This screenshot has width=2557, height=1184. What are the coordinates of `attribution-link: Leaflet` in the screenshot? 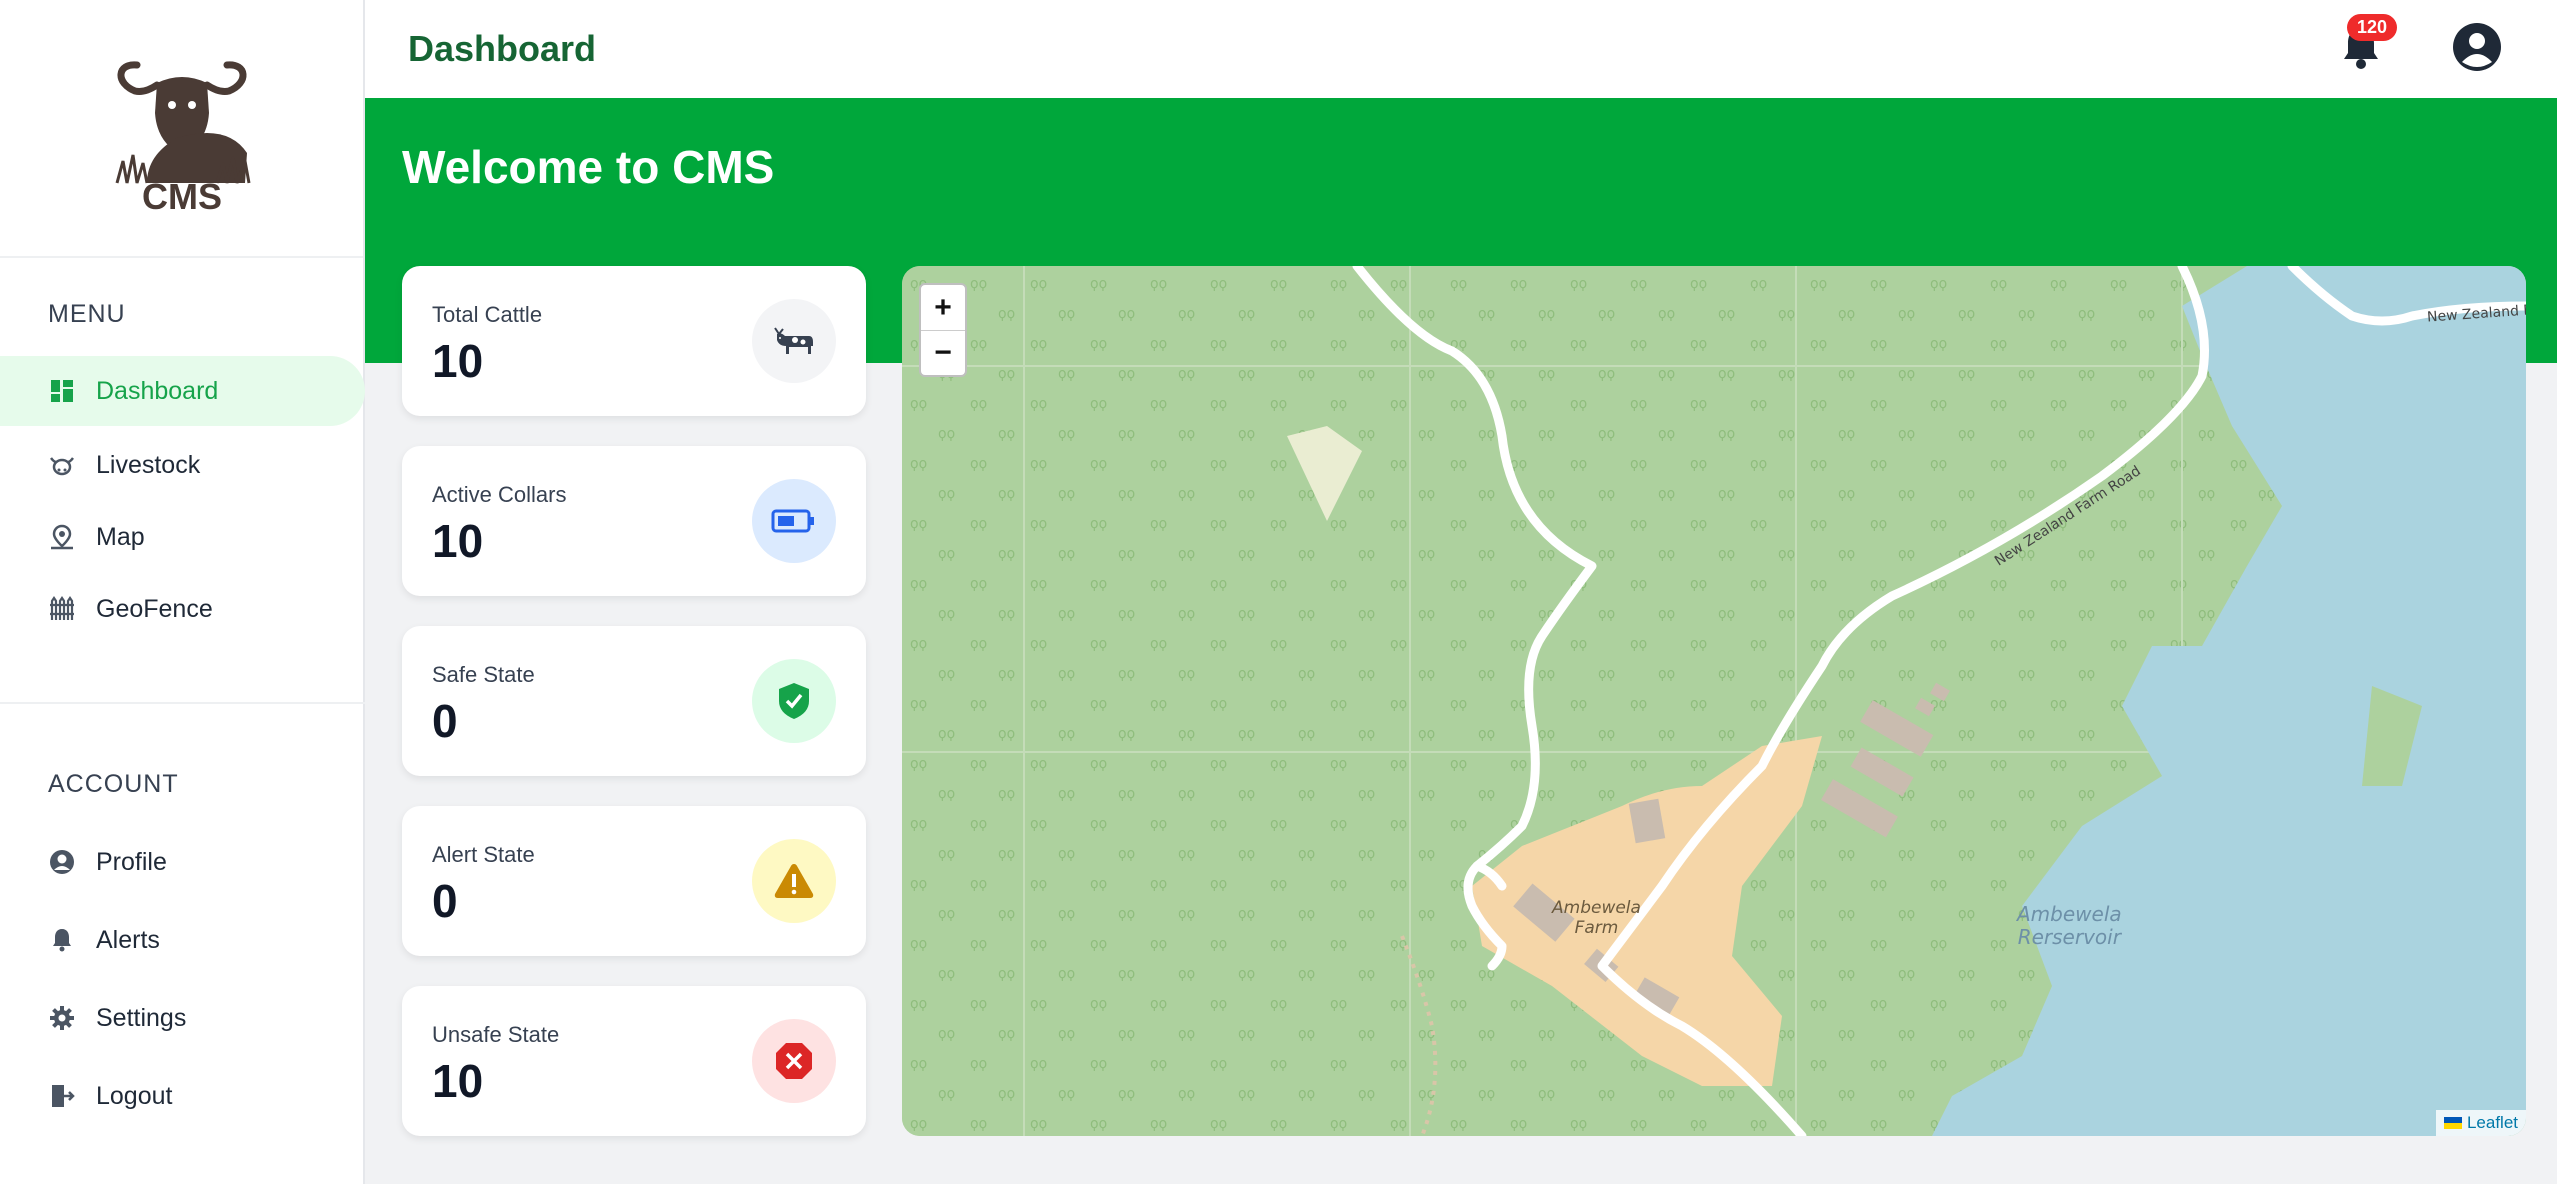 It's located at (2492, 1123).